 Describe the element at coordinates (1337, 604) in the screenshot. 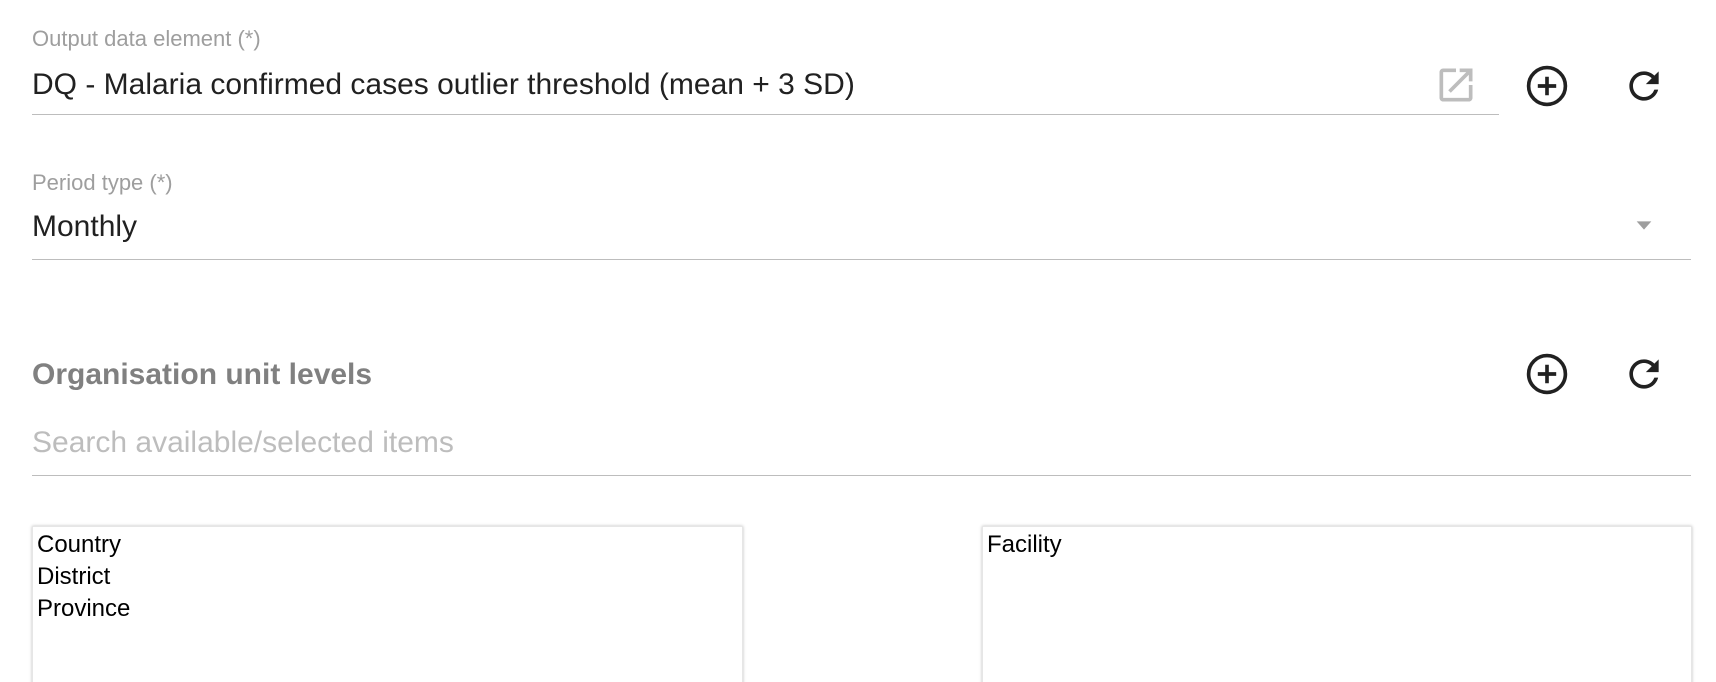

I see `selected-items-list: Facility` at that location.